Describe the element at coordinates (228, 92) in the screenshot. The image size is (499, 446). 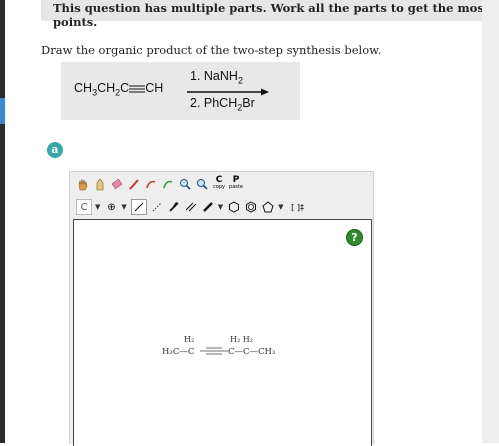
I see `reaction-arrow-icon` at that location.